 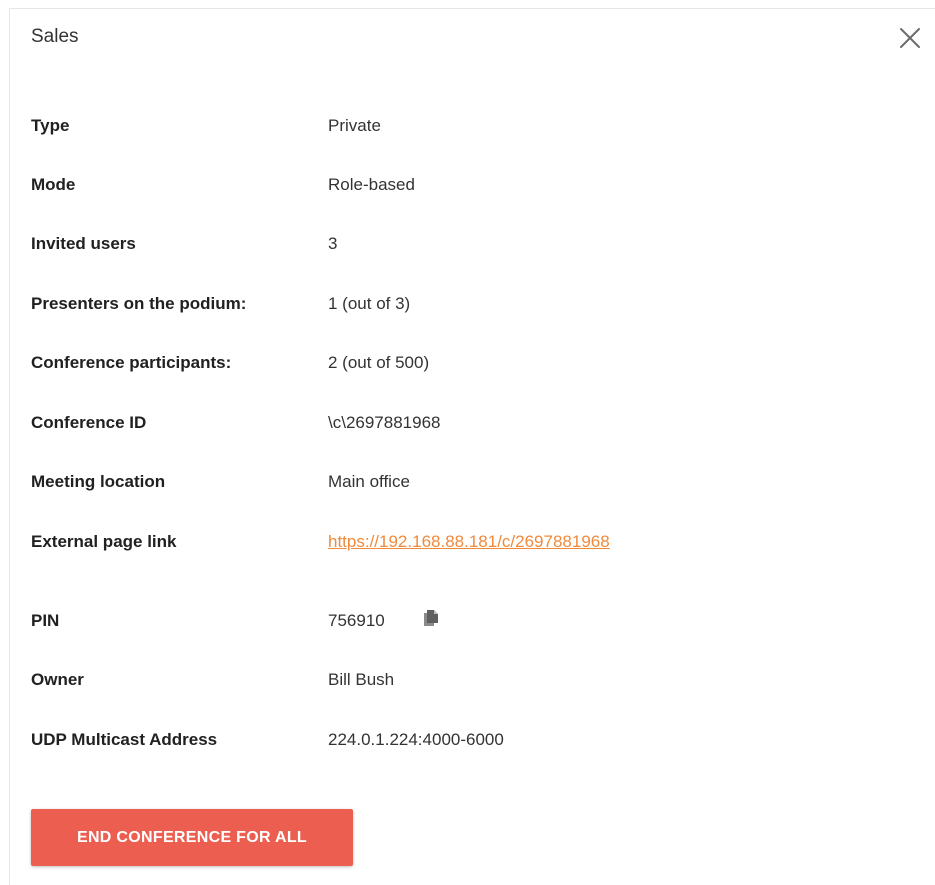 What do you see at coordinates (104, 541) in the screenshot?
I see `external-link-label: External page link` at bounding box center [104, 541].